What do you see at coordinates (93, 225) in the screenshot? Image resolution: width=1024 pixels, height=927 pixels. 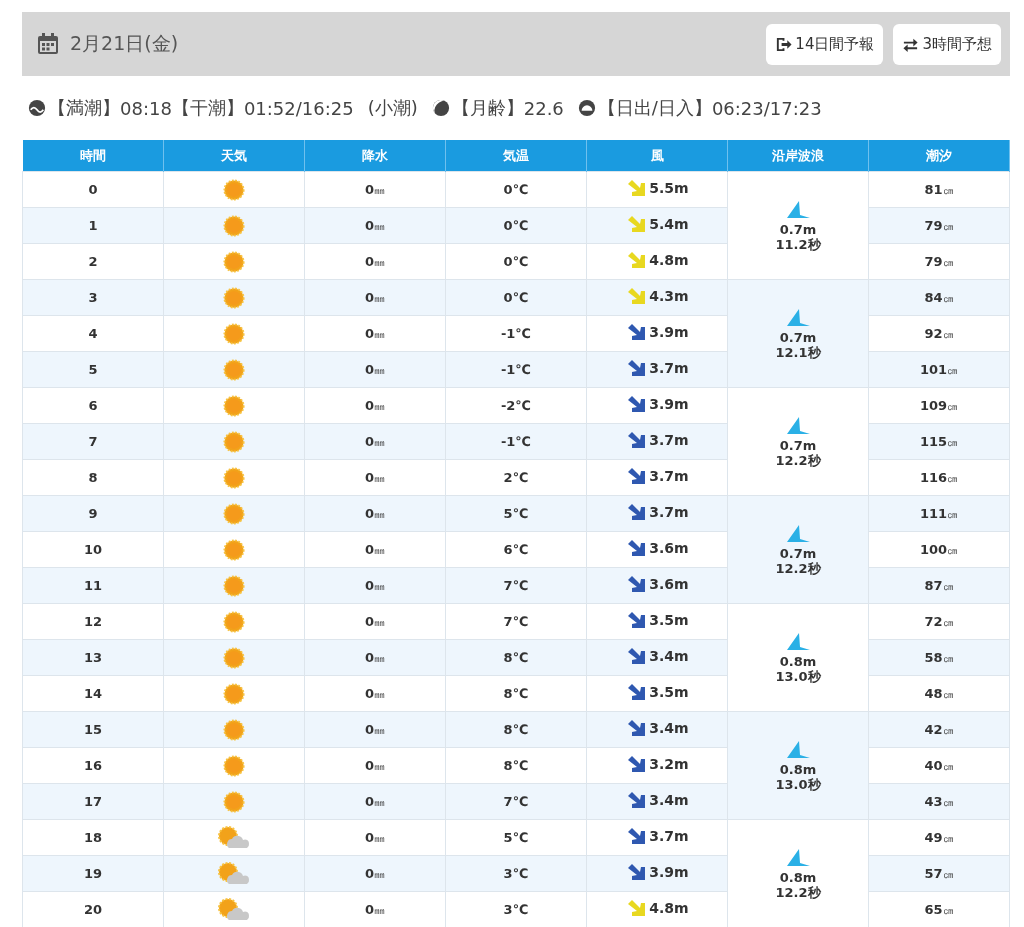 I see `hour-cell: 1` at bounding box center [93, 225].